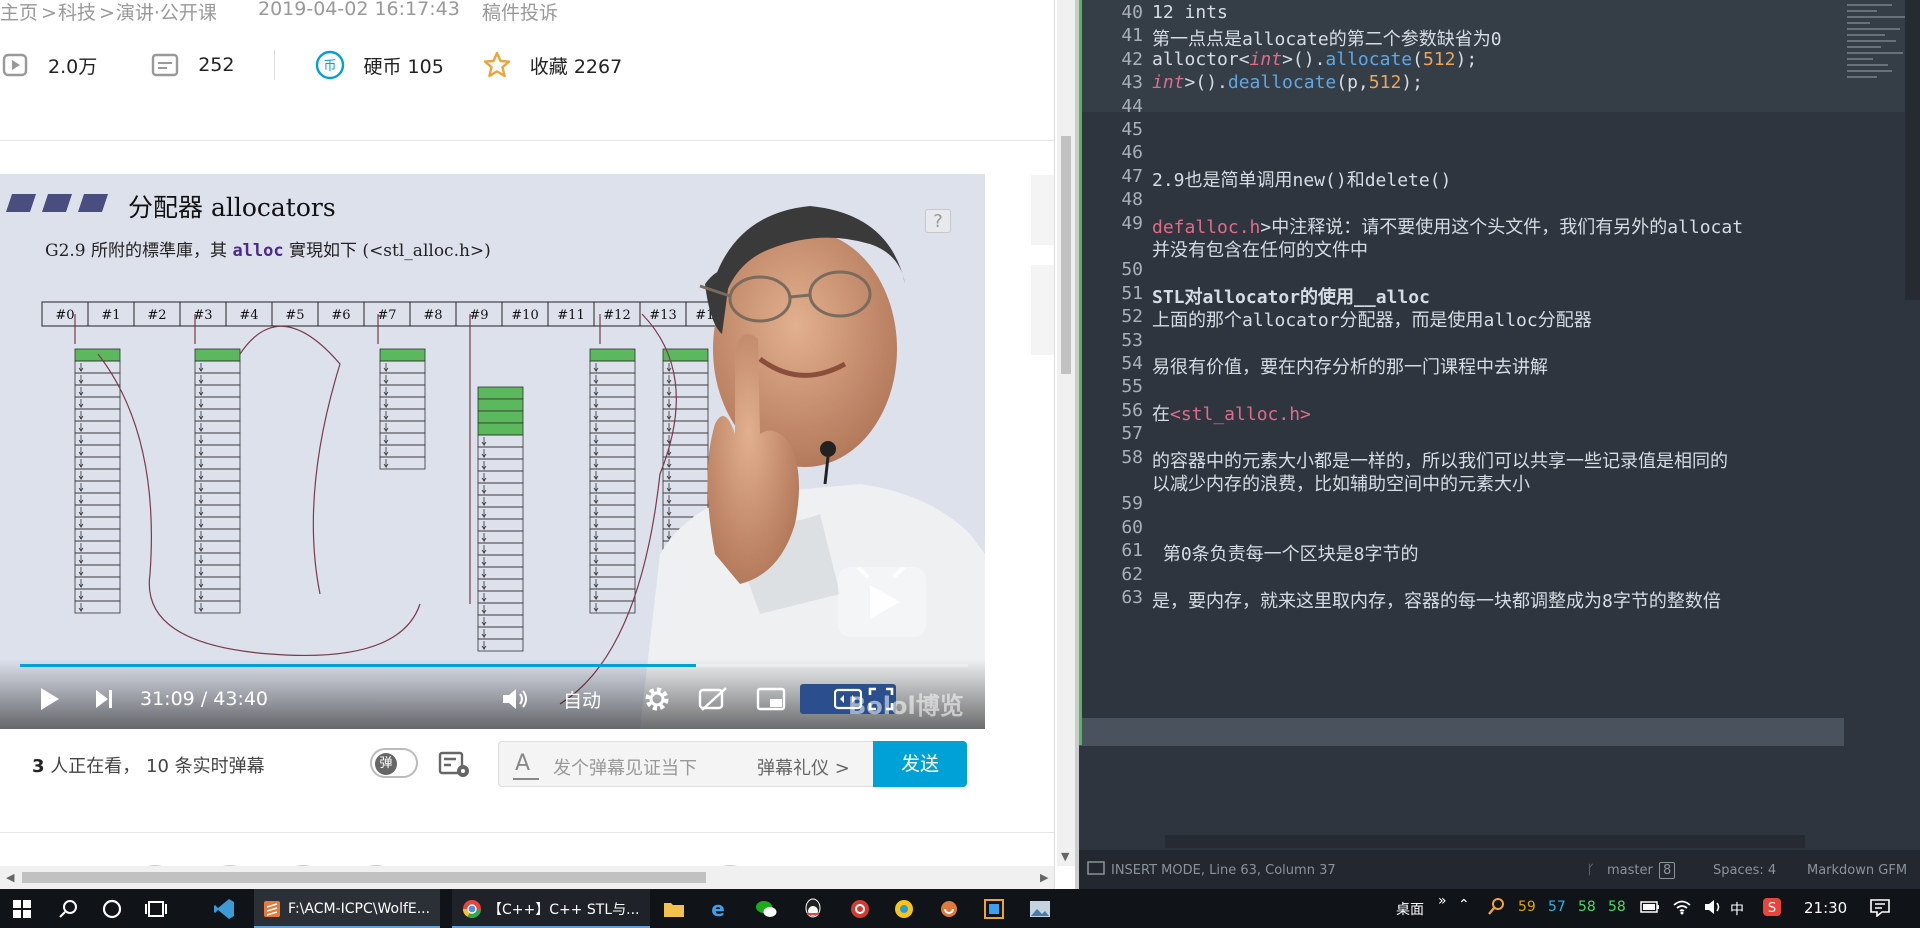 The width and height of the screenshot is (1920, 928). I want to click on breadcrumb-talks: 演讲·公开课, so click(166, 13).